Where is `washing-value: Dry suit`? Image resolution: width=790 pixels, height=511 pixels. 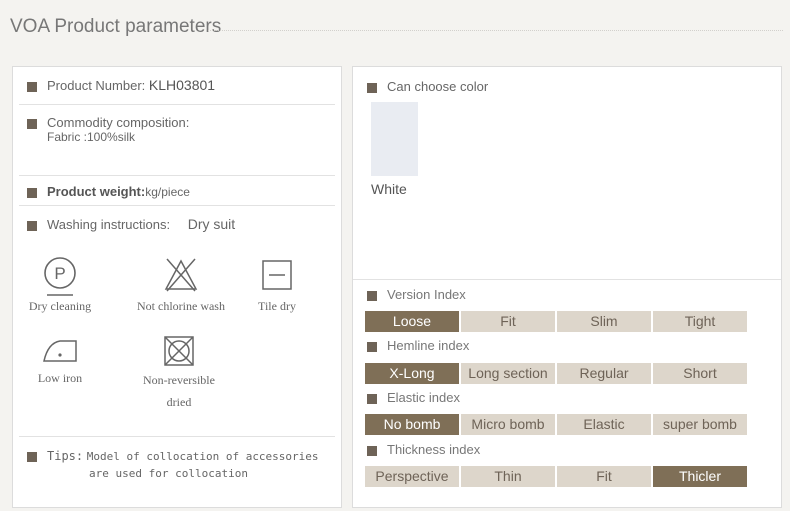 washing-value: Dry suit is located at coordinates (211, 224).